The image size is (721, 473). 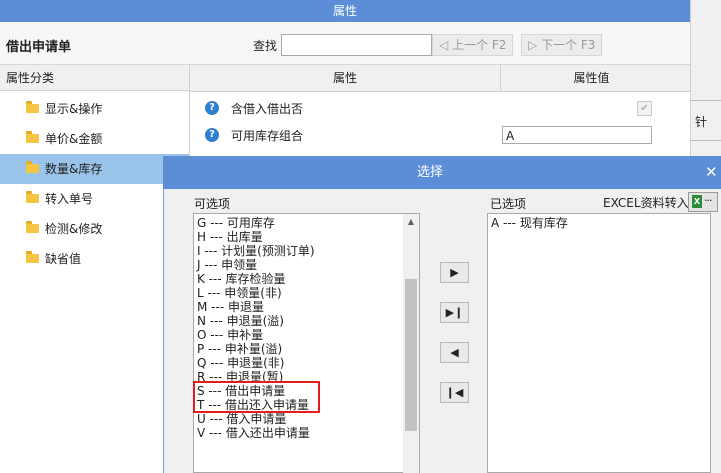 I want to click on category-item-price: 单价&金额, so click(x=94, y=139).